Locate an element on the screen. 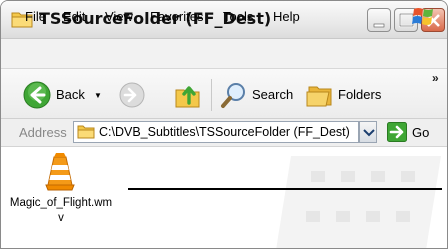 The height and width of the screenshot is (249, 448). address-dropdown-button is located at coordinates (368, 132).